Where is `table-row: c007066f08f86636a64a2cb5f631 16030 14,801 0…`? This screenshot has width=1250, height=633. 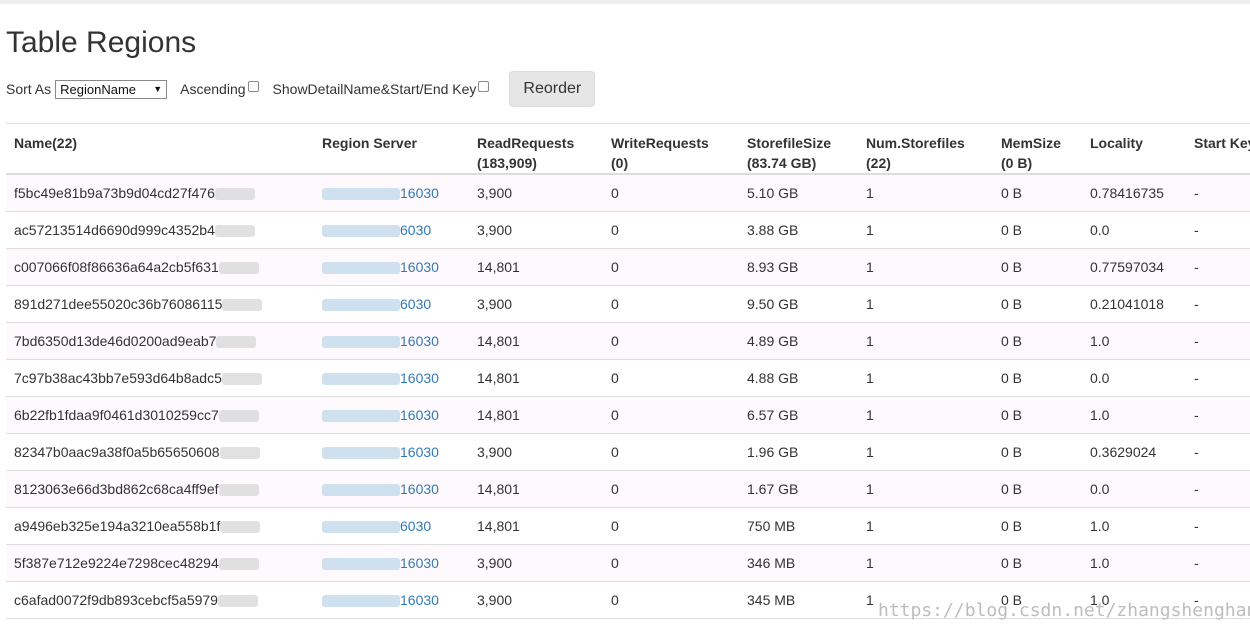
table-row: c007066f08f86636a64a2cb5f631 16030 14,801 0… is located at coordinates (628, 267).